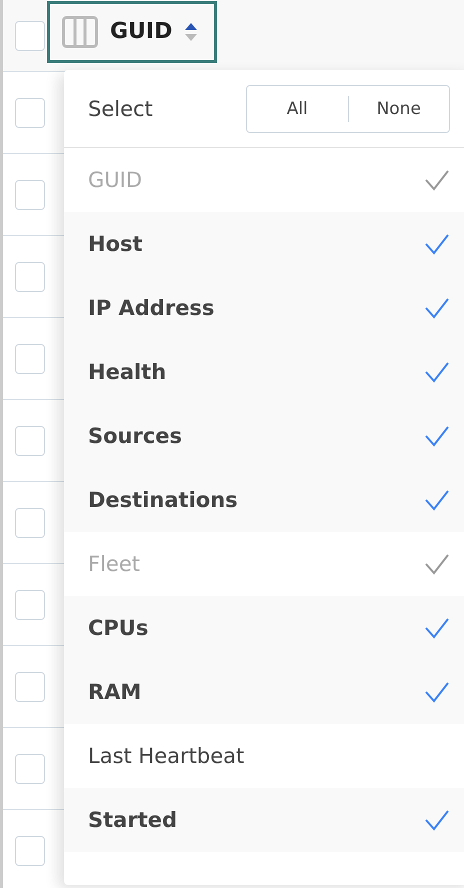  Describe the element at coordinates (398, 109) in the screenshot. I see `select-button: None` at that location.